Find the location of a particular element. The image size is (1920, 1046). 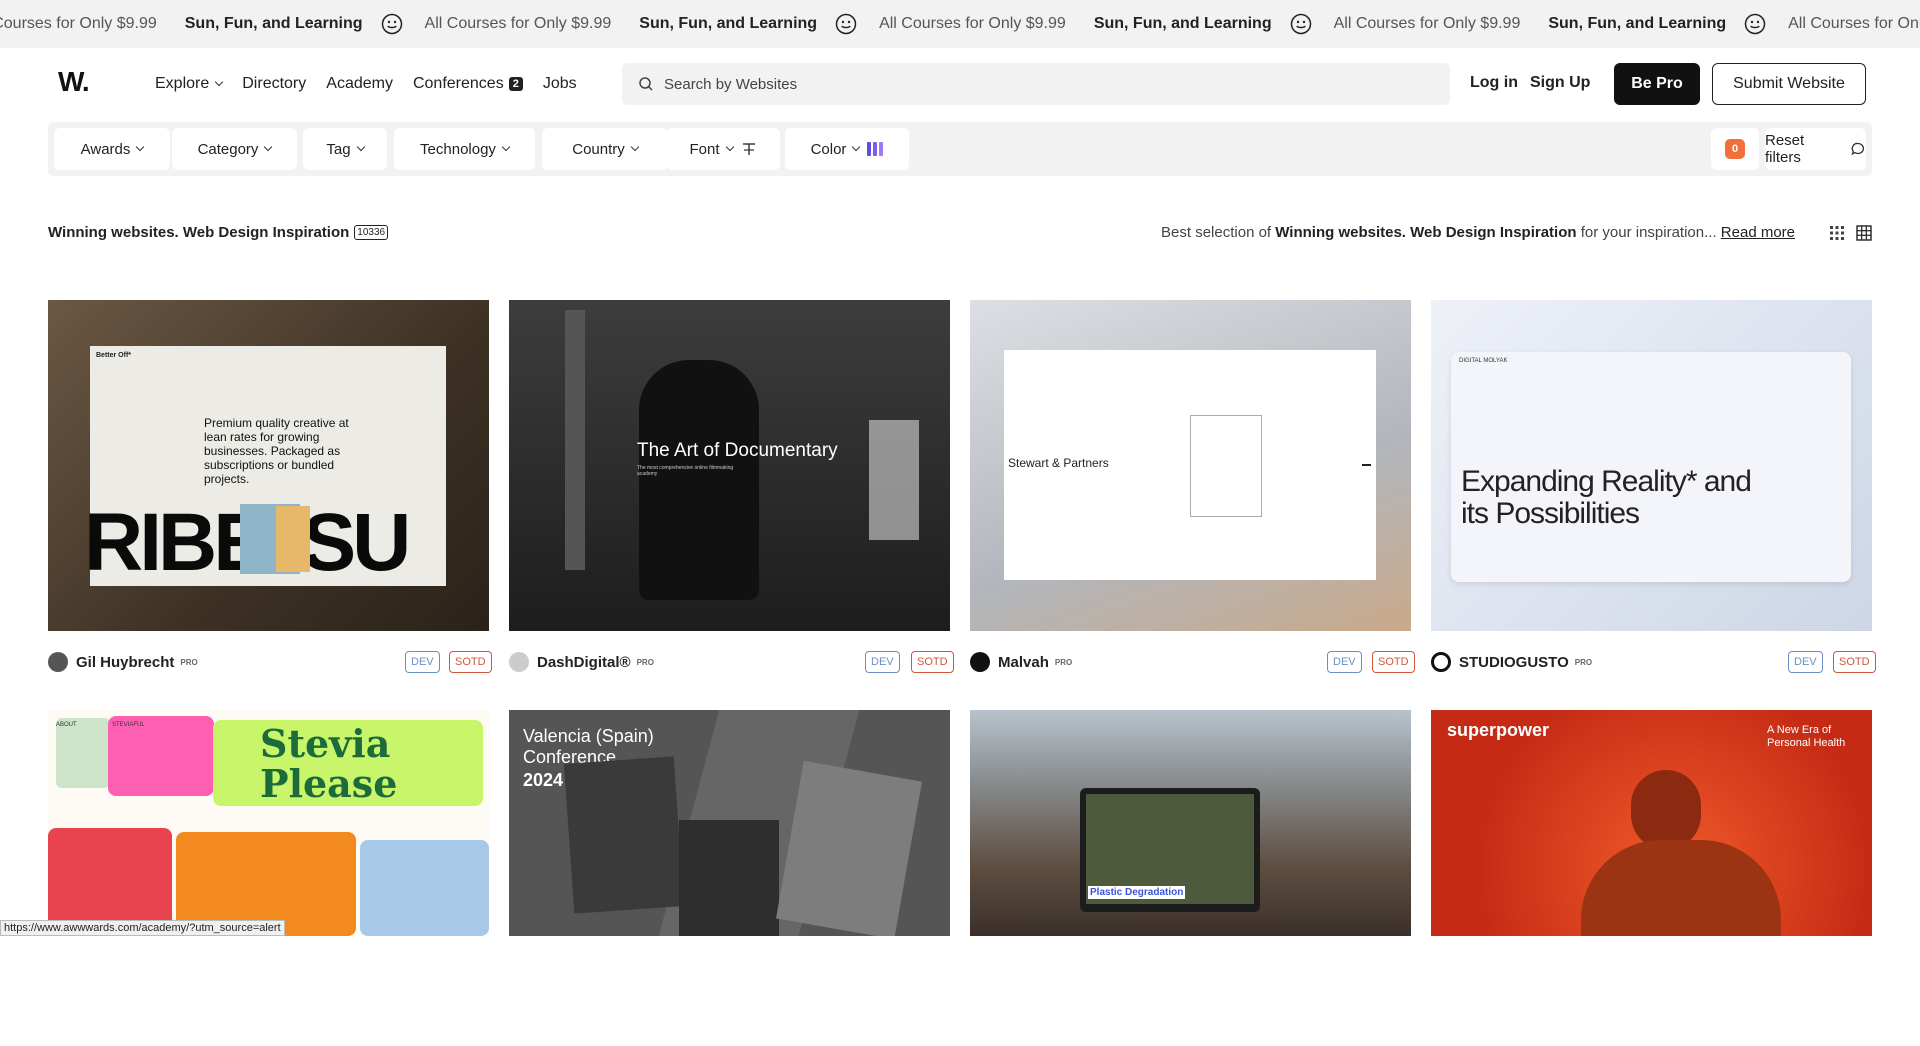

card-meta: DashDigital® PRO DEV SOTD is located at coordinates (731, 662).